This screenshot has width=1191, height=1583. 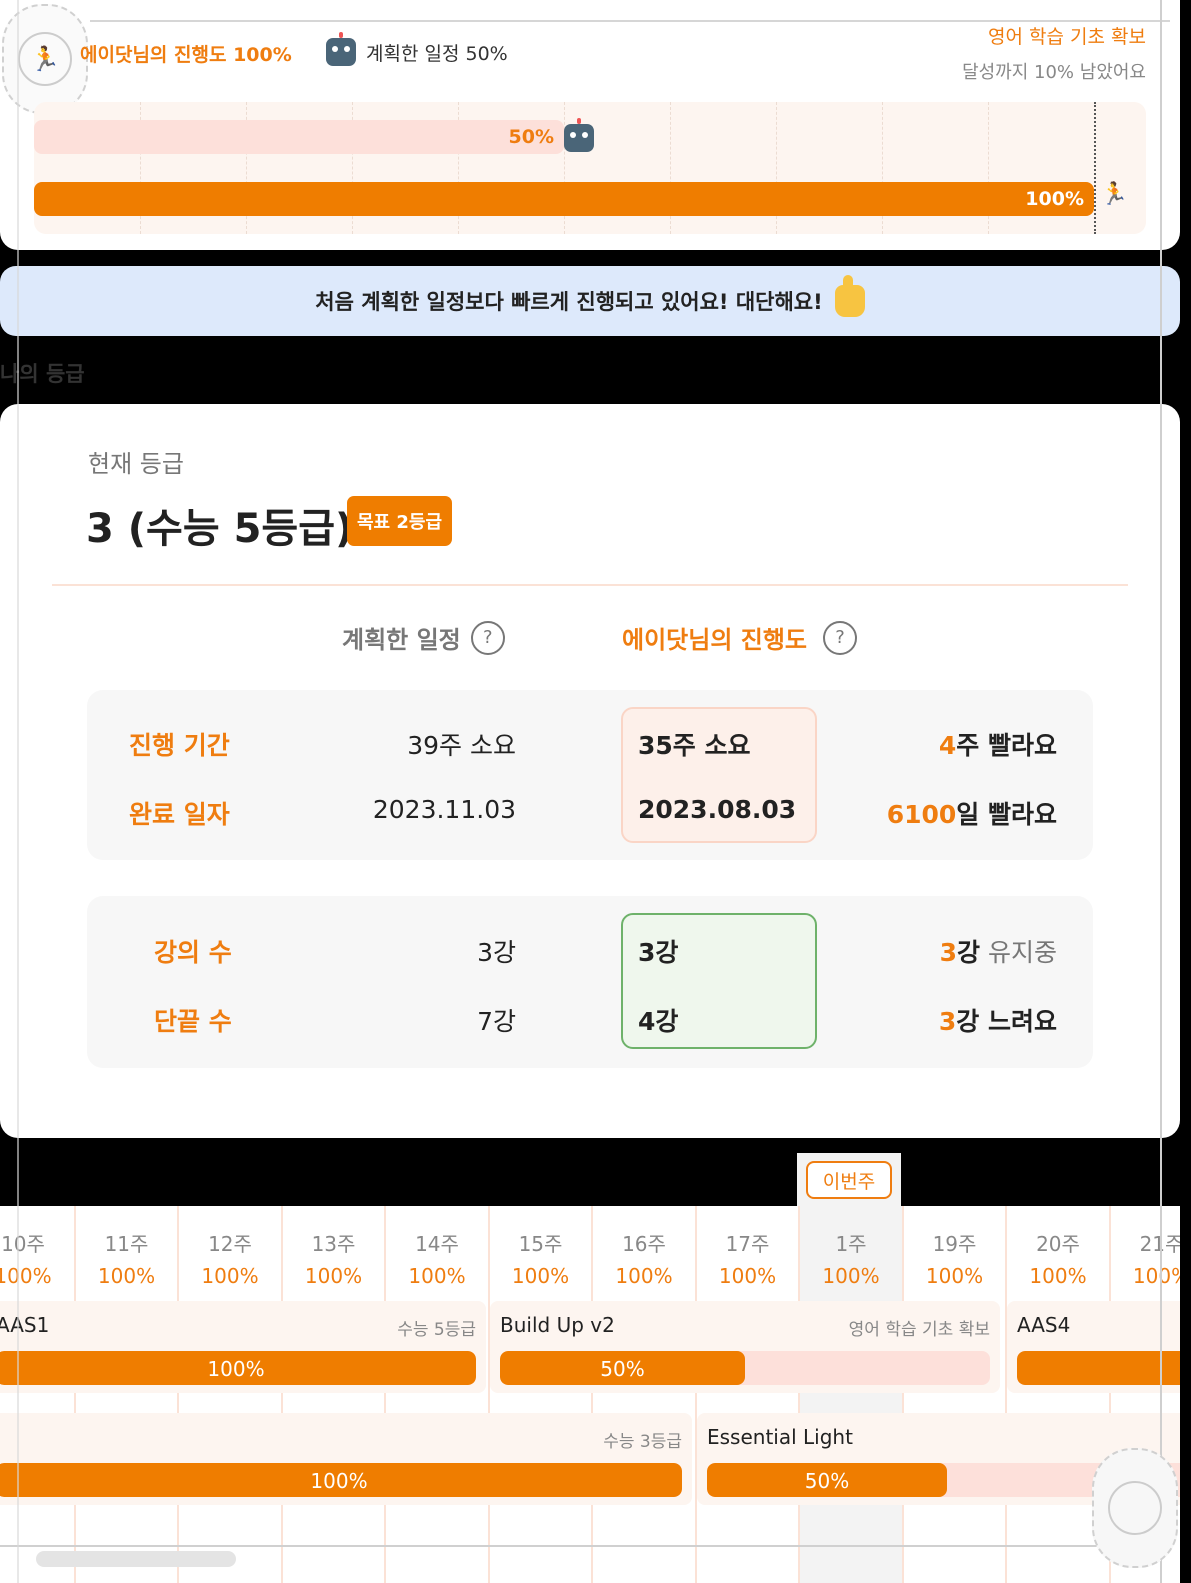 What do you see at coordinates (658, 1021) in the screenshot?
I see `my-units: 4강` at bounding box center [658, 1021].